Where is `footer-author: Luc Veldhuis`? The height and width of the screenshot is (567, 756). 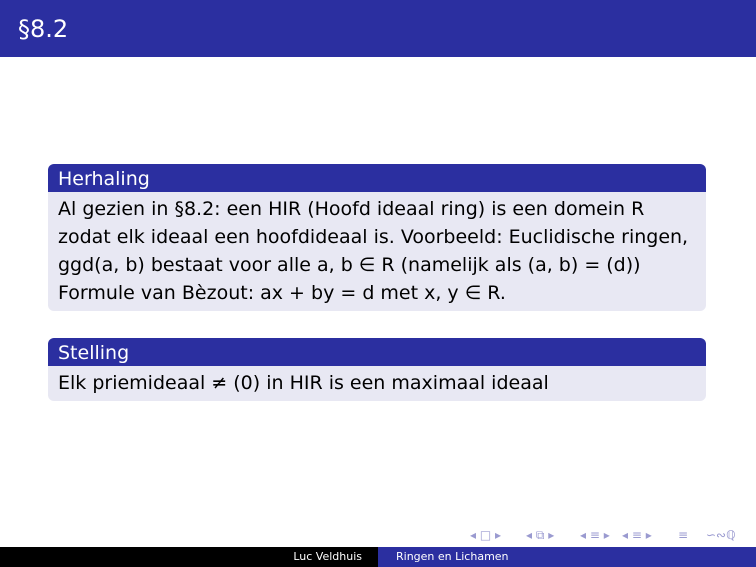 footer-author: Luc Veldhuis is located at coordinates (189, 557).